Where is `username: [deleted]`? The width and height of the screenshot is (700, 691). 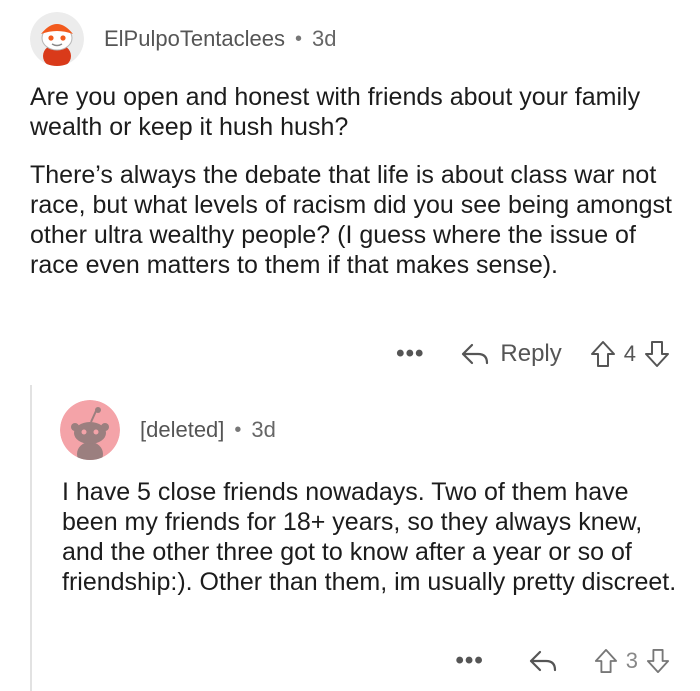 username: [deleted] is located at coordinates (182, 429).